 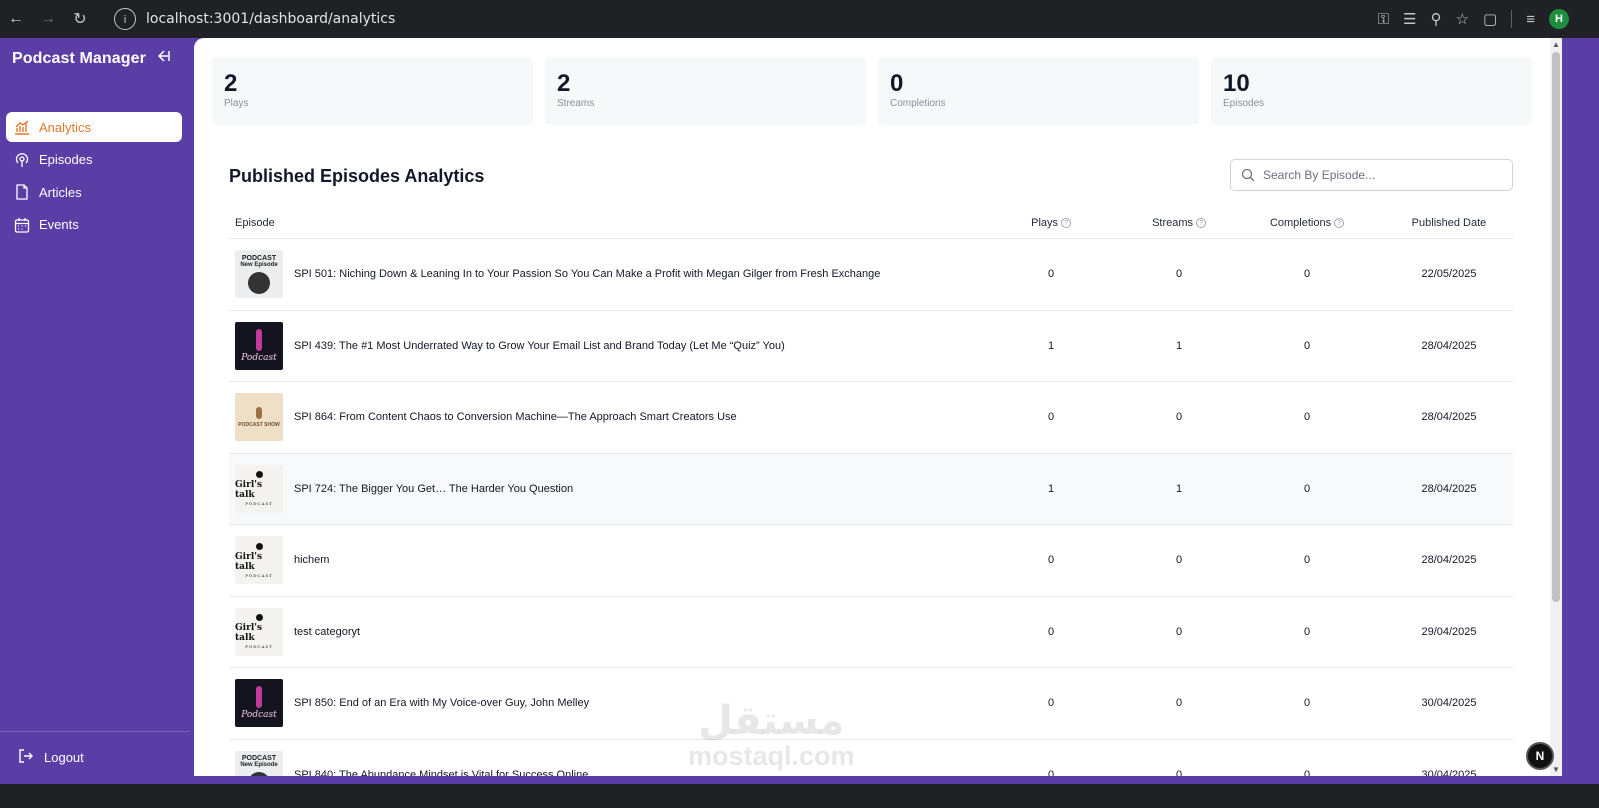 What do you see at coordinates (231, 83) in the screenshot?
I see `stat-value: 2` at bounding box center [231, 83].